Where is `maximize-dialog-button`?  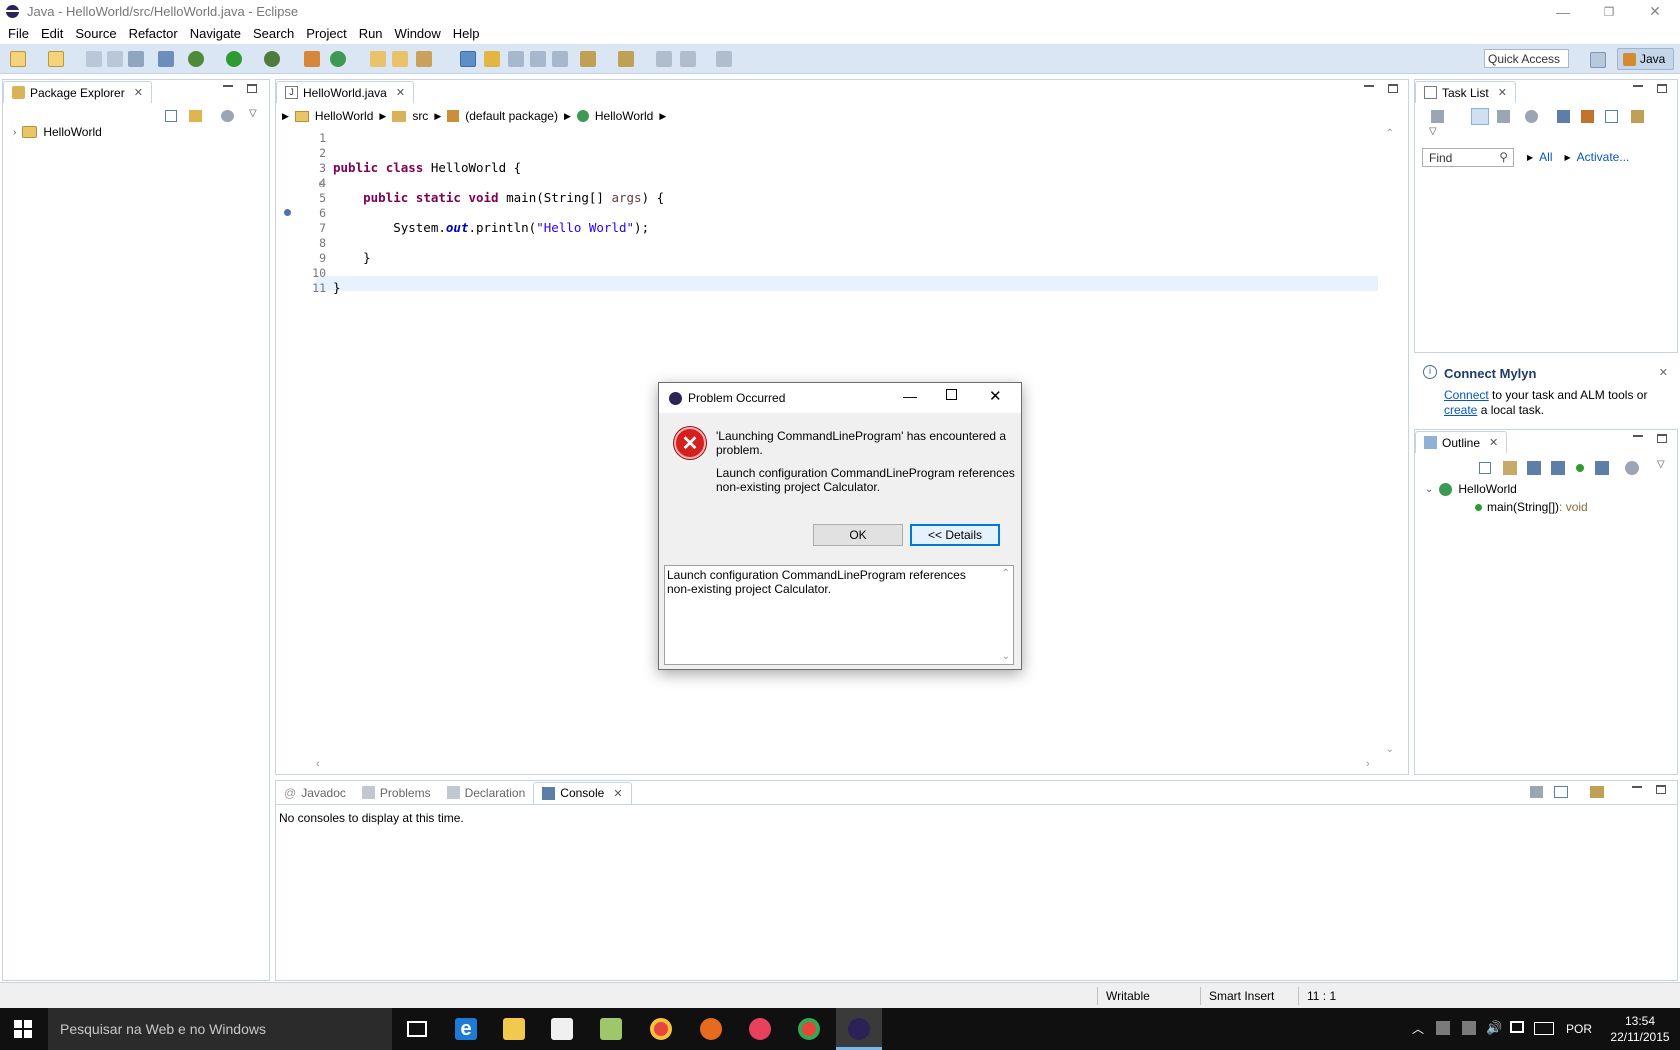 maximize-dialog-button is located at coordinates (951, 394).